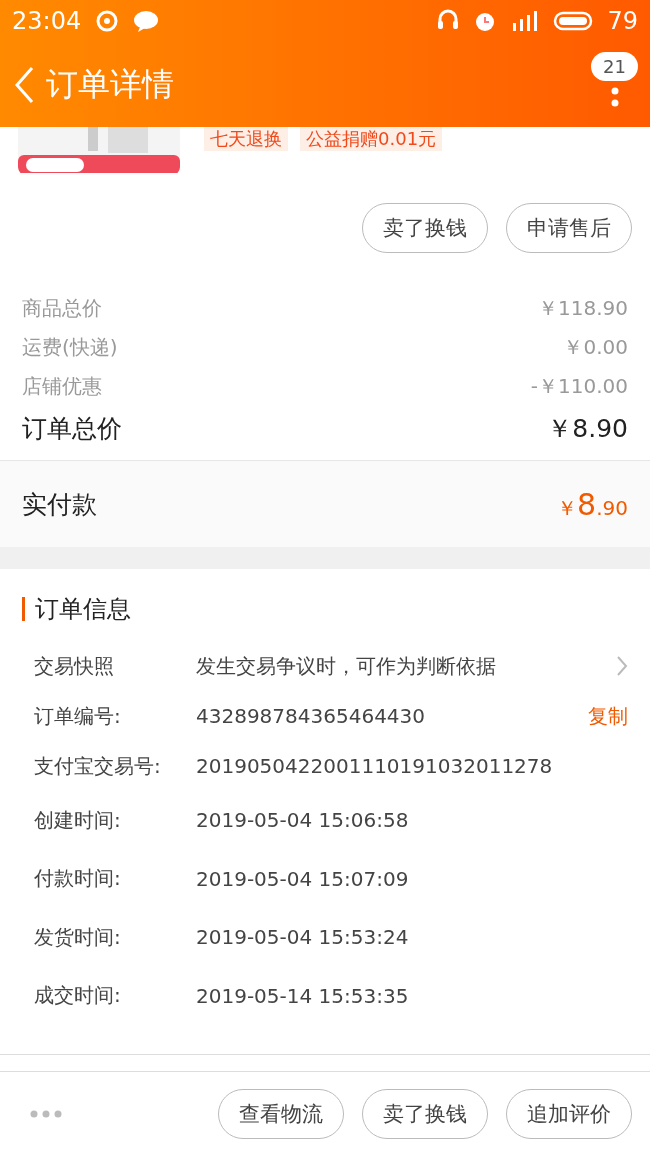 The height and width of the screenshot is (1155, 650). What do you see at coordinates (425, 228) in the screenshot?
I see `action-button: 卖了换钱` at bounding box center [425, 228].